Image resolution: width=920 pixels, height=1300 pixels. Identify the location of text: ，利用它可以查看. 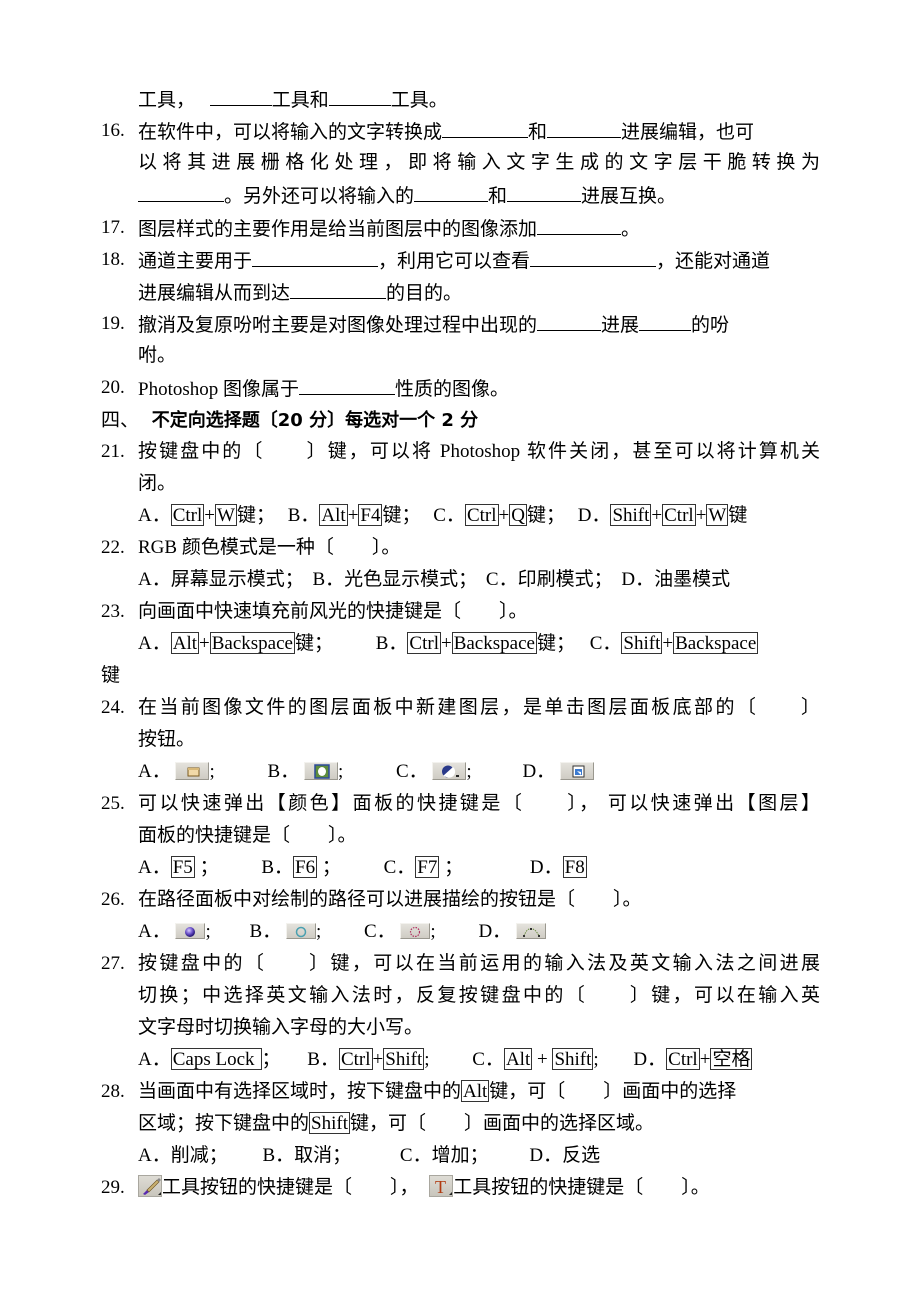
(454, 261).